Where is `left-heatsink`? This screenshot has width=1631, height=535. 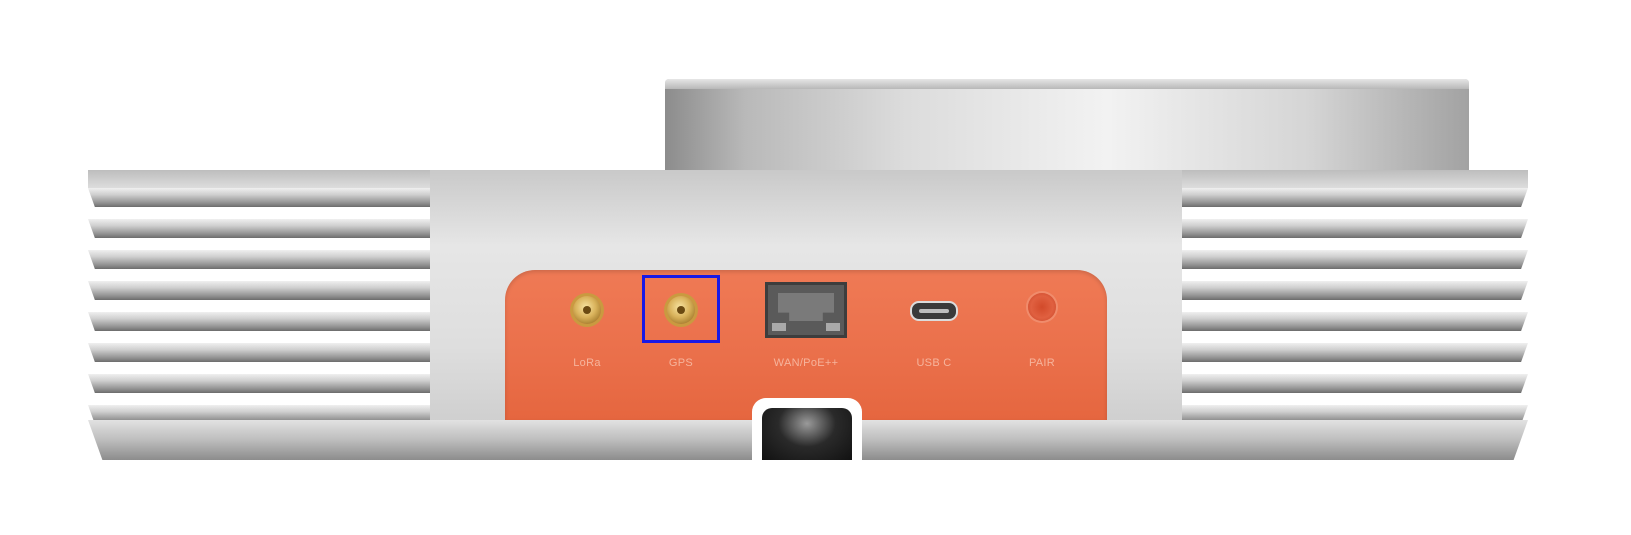 left-heatsink is located at coordinates (259, 315).